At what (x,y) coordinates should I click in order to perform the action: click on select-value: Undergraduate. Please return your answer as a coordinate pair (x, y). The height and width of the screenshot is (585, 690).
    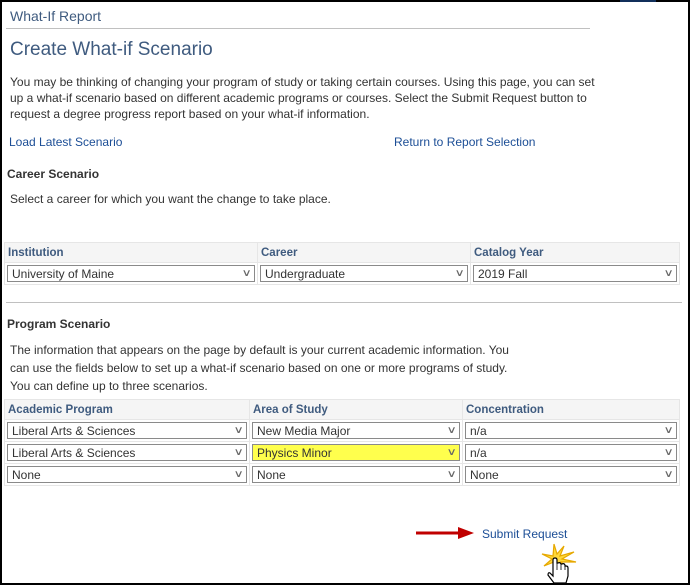
    Looking at the image, I should click on (305, 273).